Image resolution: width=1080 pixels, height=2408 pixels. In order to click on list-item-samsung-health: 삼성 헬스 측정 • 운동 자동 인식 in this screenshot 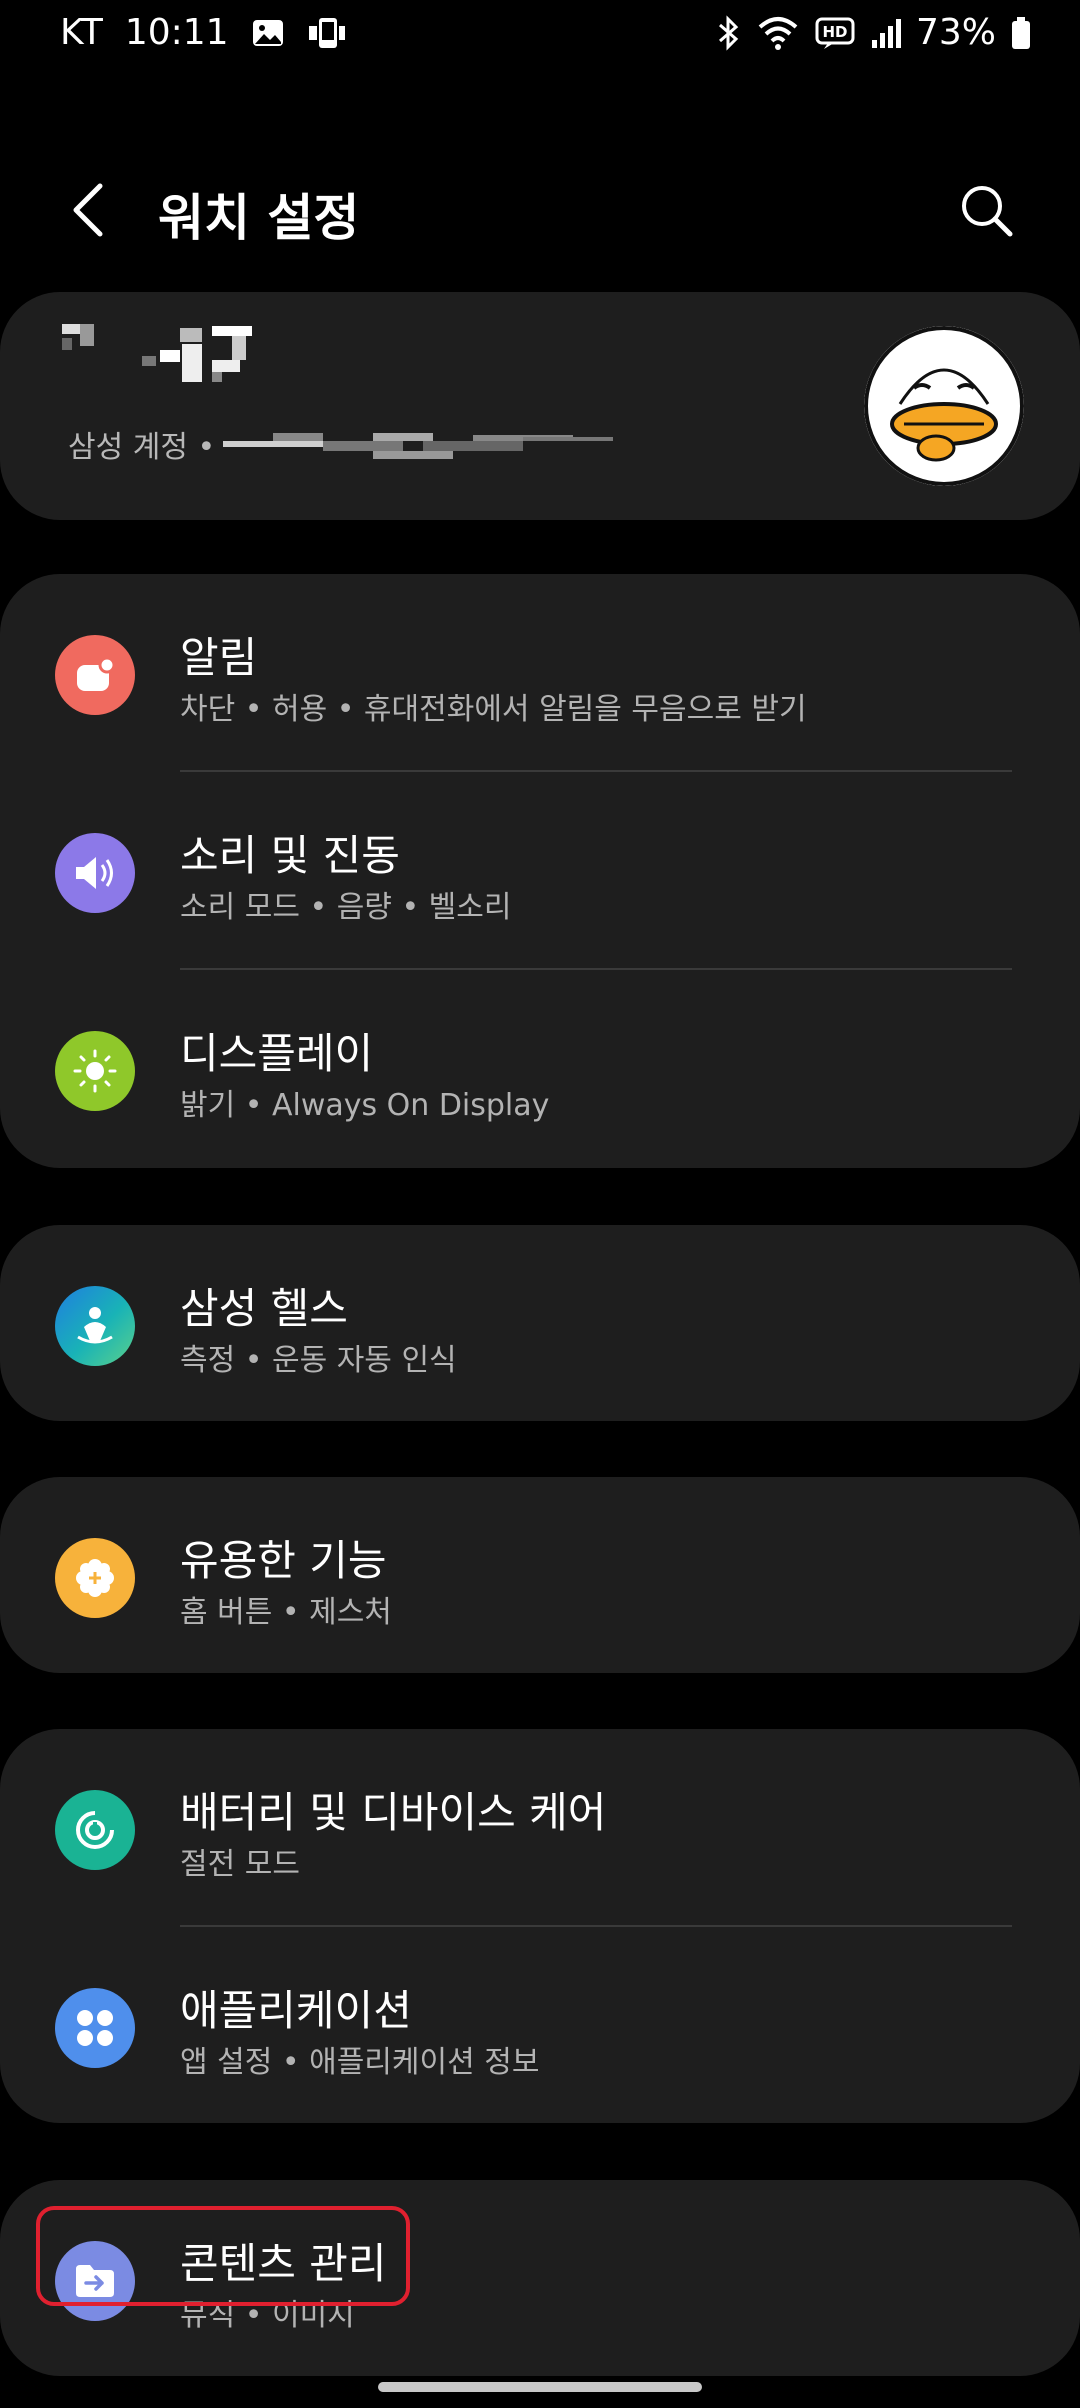, I will do `click(540, 1324)`.